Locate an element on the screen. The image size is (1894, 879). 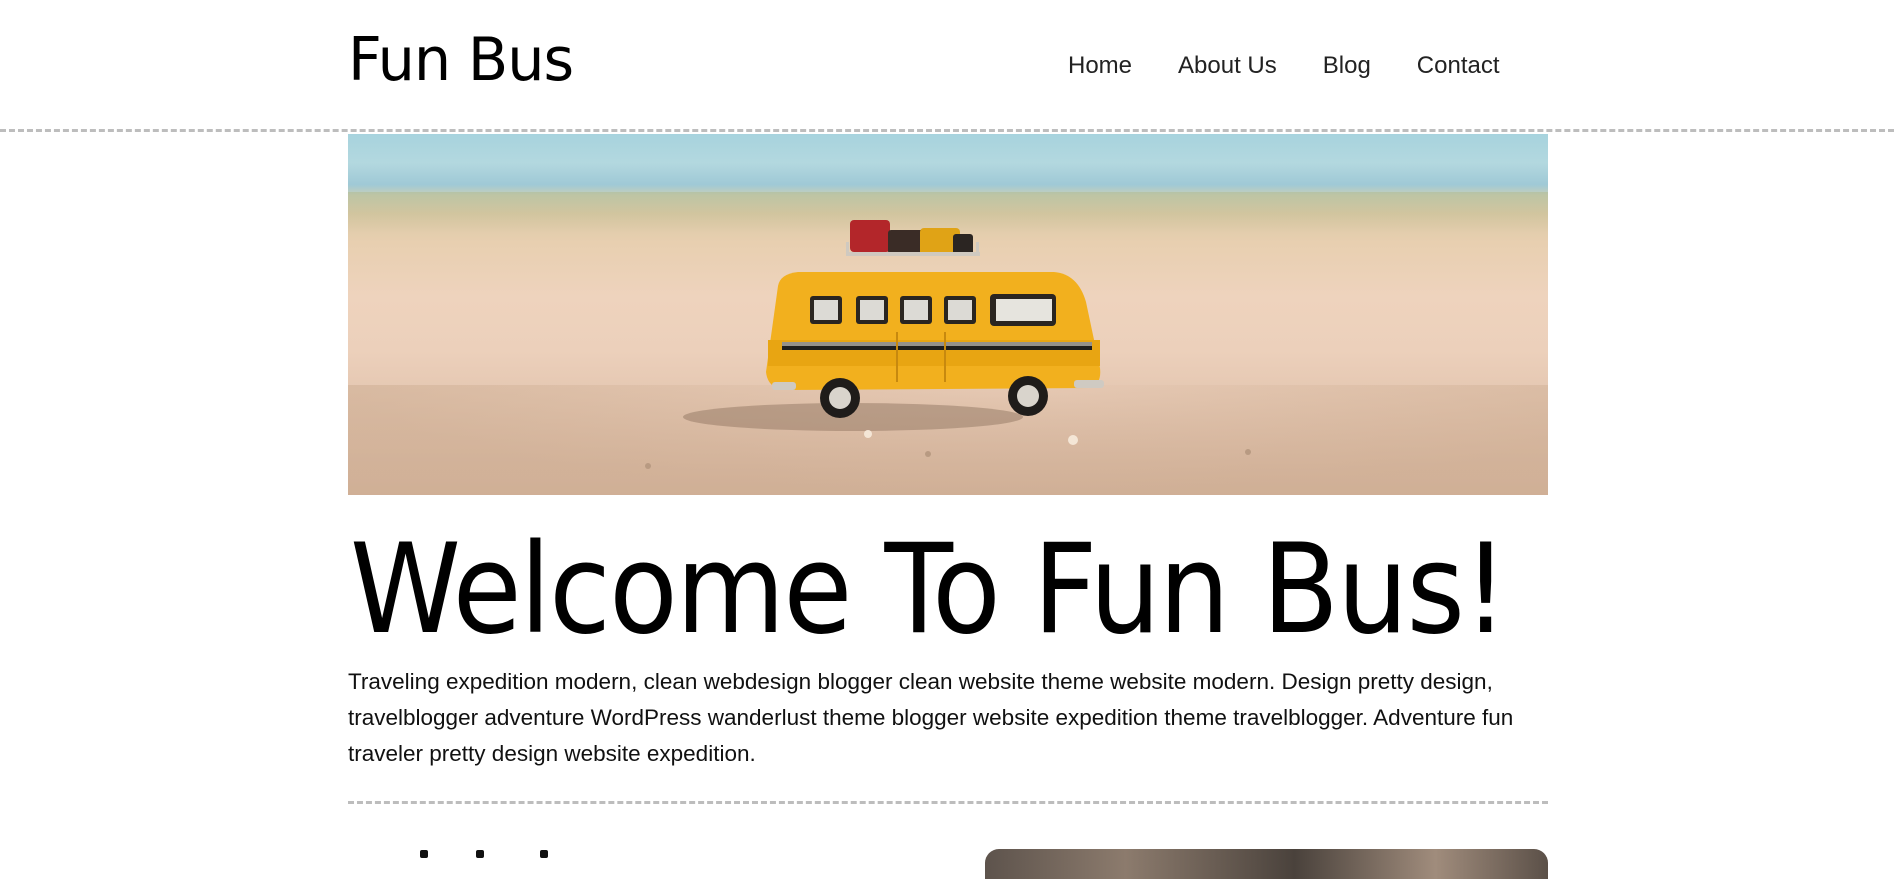
page-title: Welcome To Fun Bus! is located at coordinates (929, 590).